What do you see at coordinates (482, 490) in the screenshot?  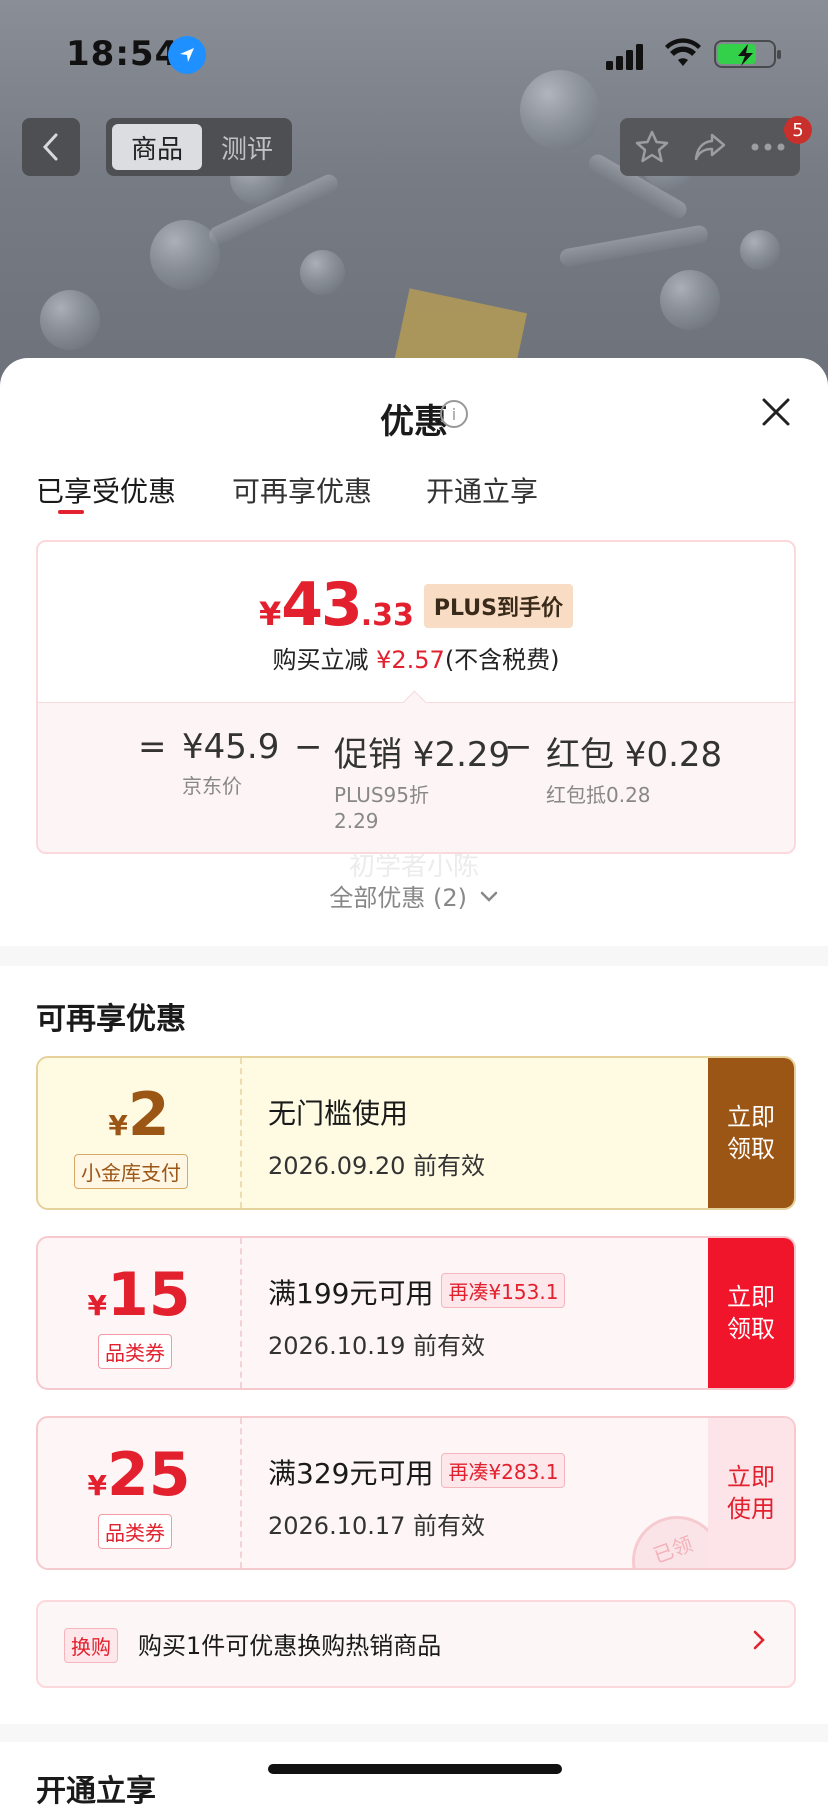 I see `tab-open-plus: 开通立享` at bounding box center [482, 490].